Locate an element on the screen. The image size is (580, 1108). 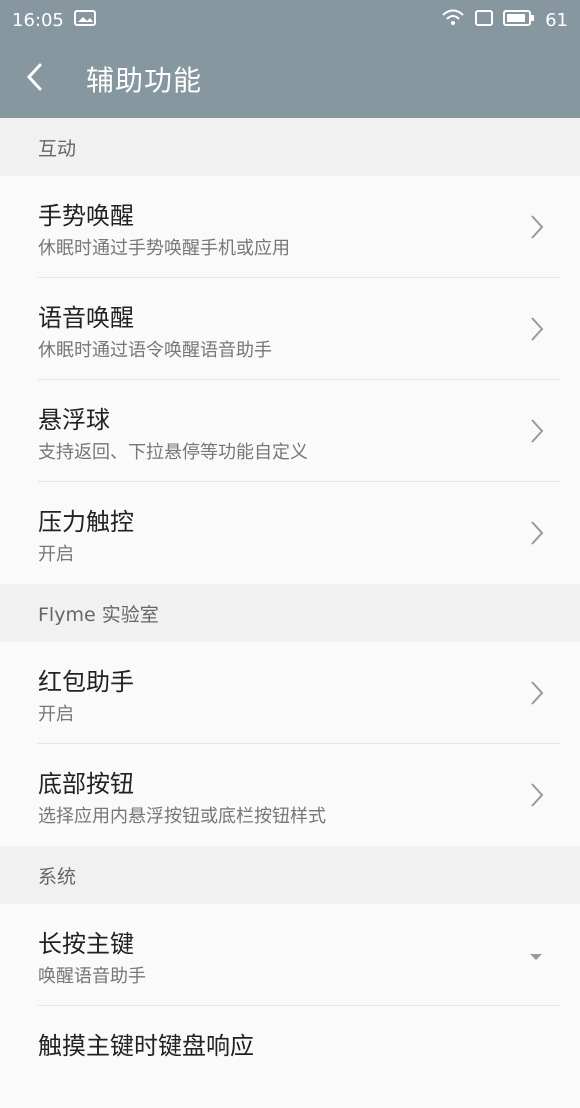
status-time: 16:05 is located at coordinates (38, 20).